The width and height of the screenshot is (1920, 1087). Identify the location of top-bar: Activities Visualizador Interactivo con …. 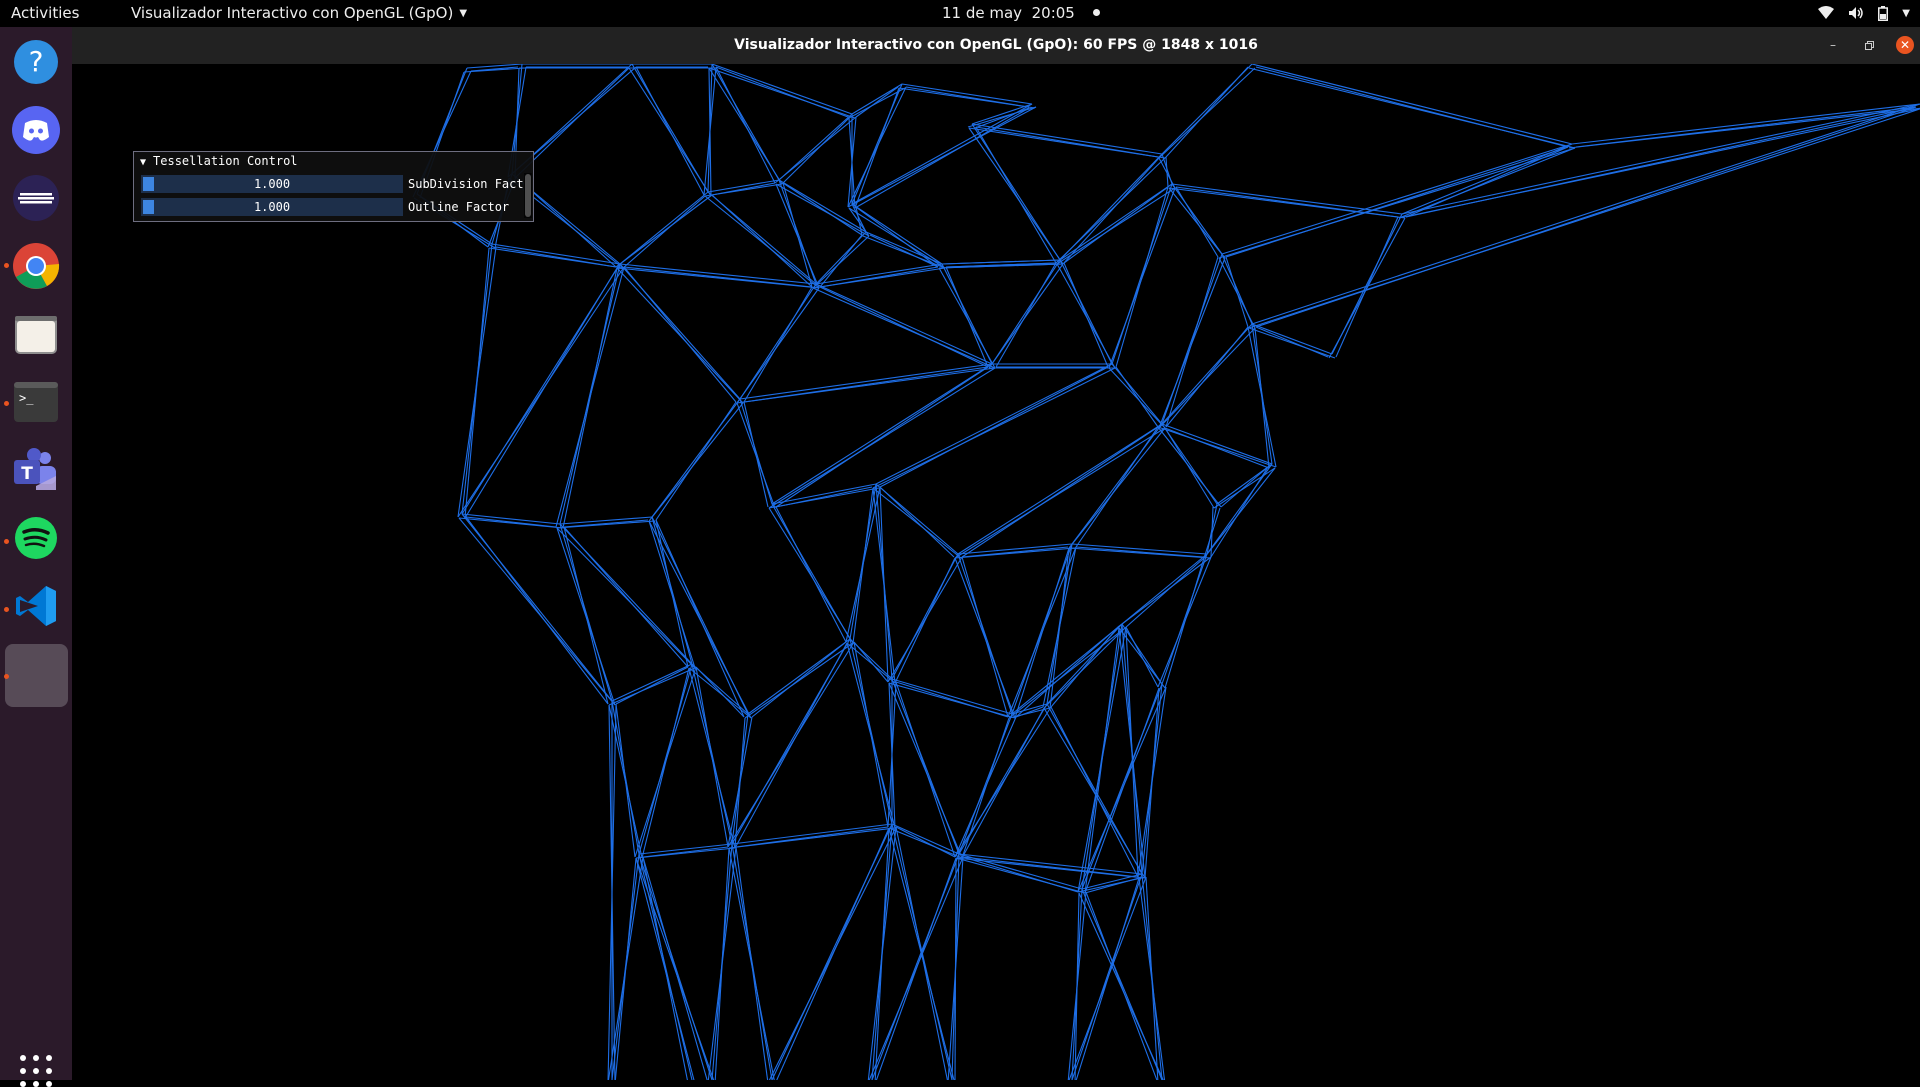
(960, 13).